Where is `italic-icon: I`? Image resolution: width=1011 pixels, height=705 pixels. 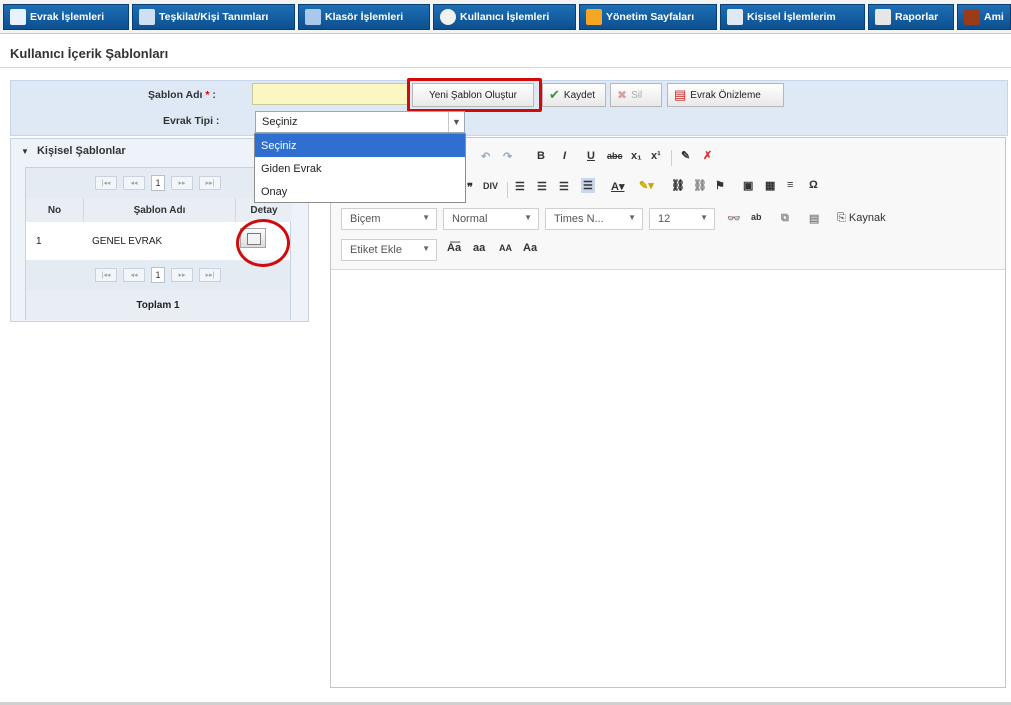 italic-icon: I is located at coordinates (564, 156).